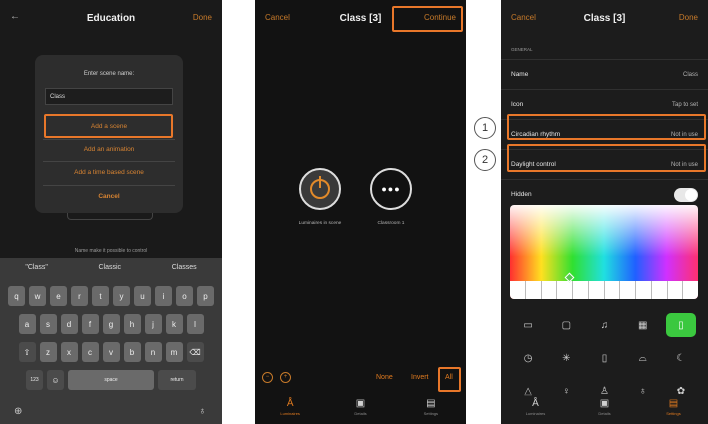  Describe the element at coordinates (320, 223) in the screenshot. I see `device-label: Luminaires in scene` at that location.